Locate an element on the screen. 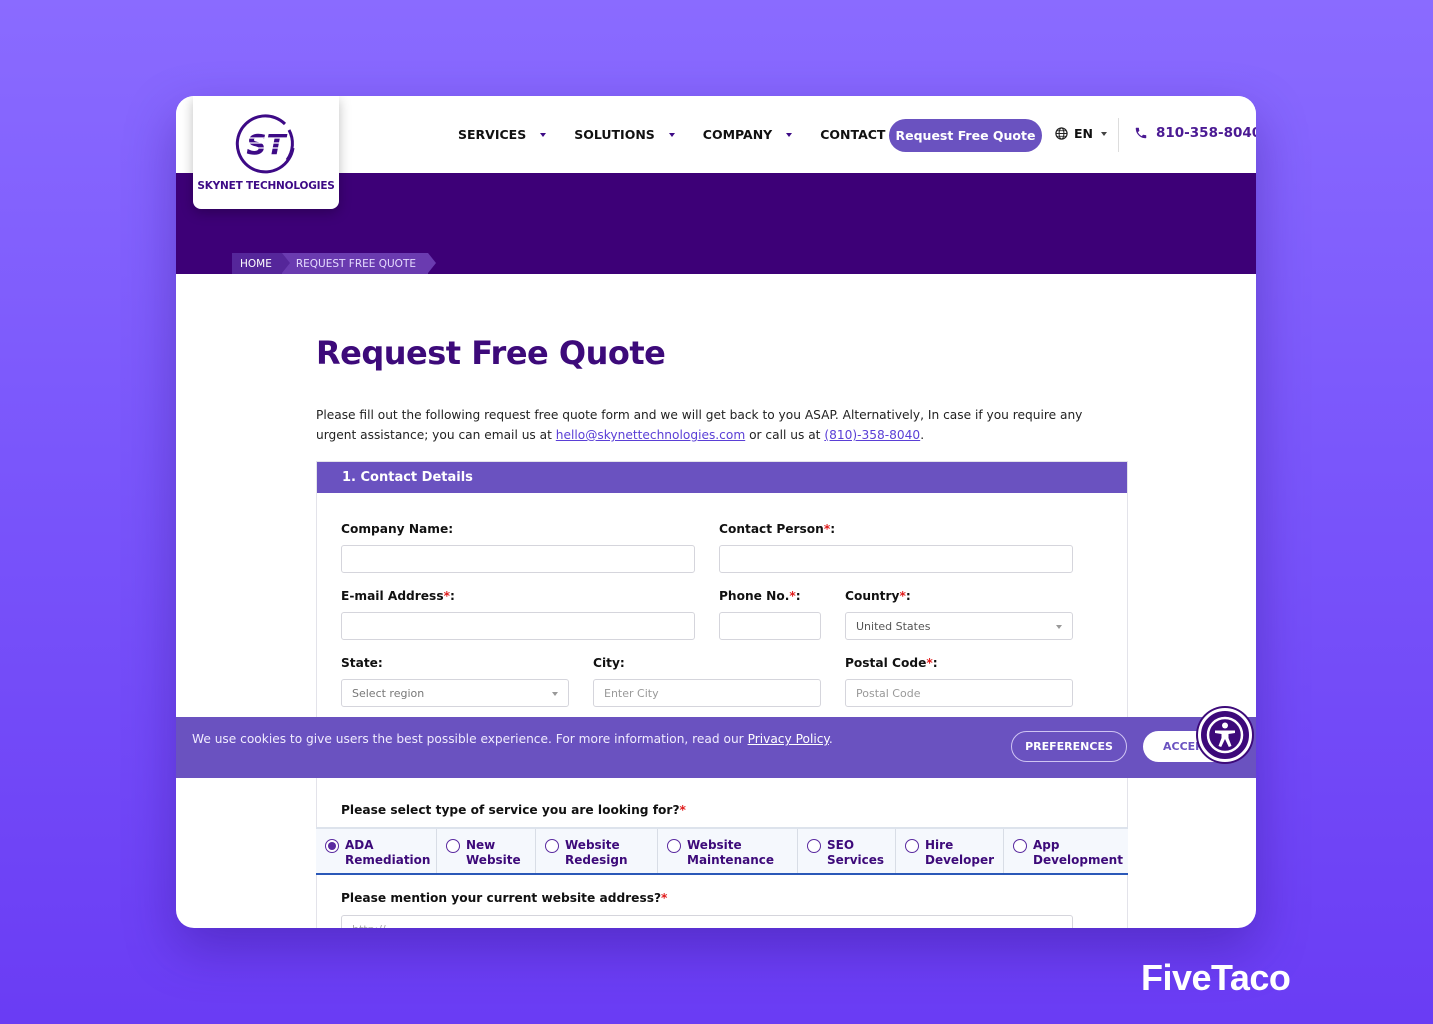 Image resolution: width=1433 pixels, height=1024 pixels. country-label: Country*: is located at coordinates (878, 596).